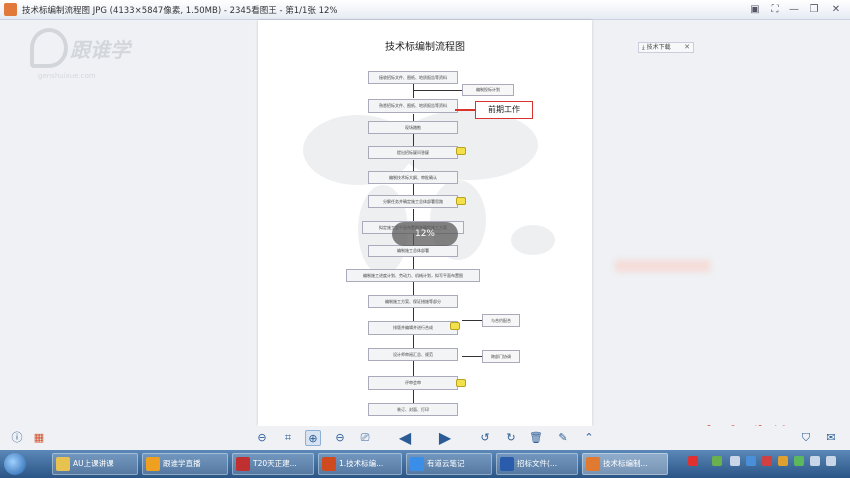  What do you see at coordinates (413, 409) in the screenshot?
I see `flow-step: 装订、封面、打印` at bounding box center [413, 409].